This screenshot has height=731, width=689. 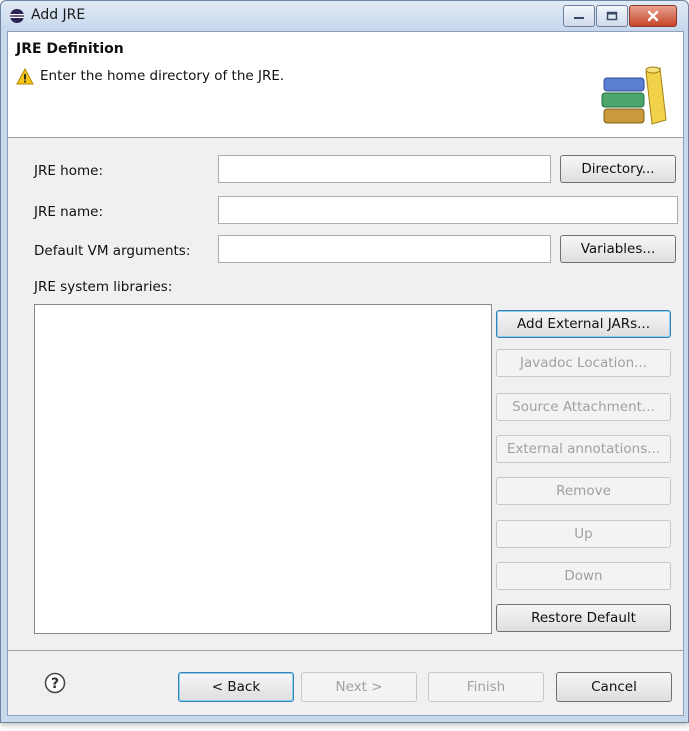 What do you see at coordinates (583, 534) in the screenshot?
I see `up-button: Up` at bounding box center [583, 534].